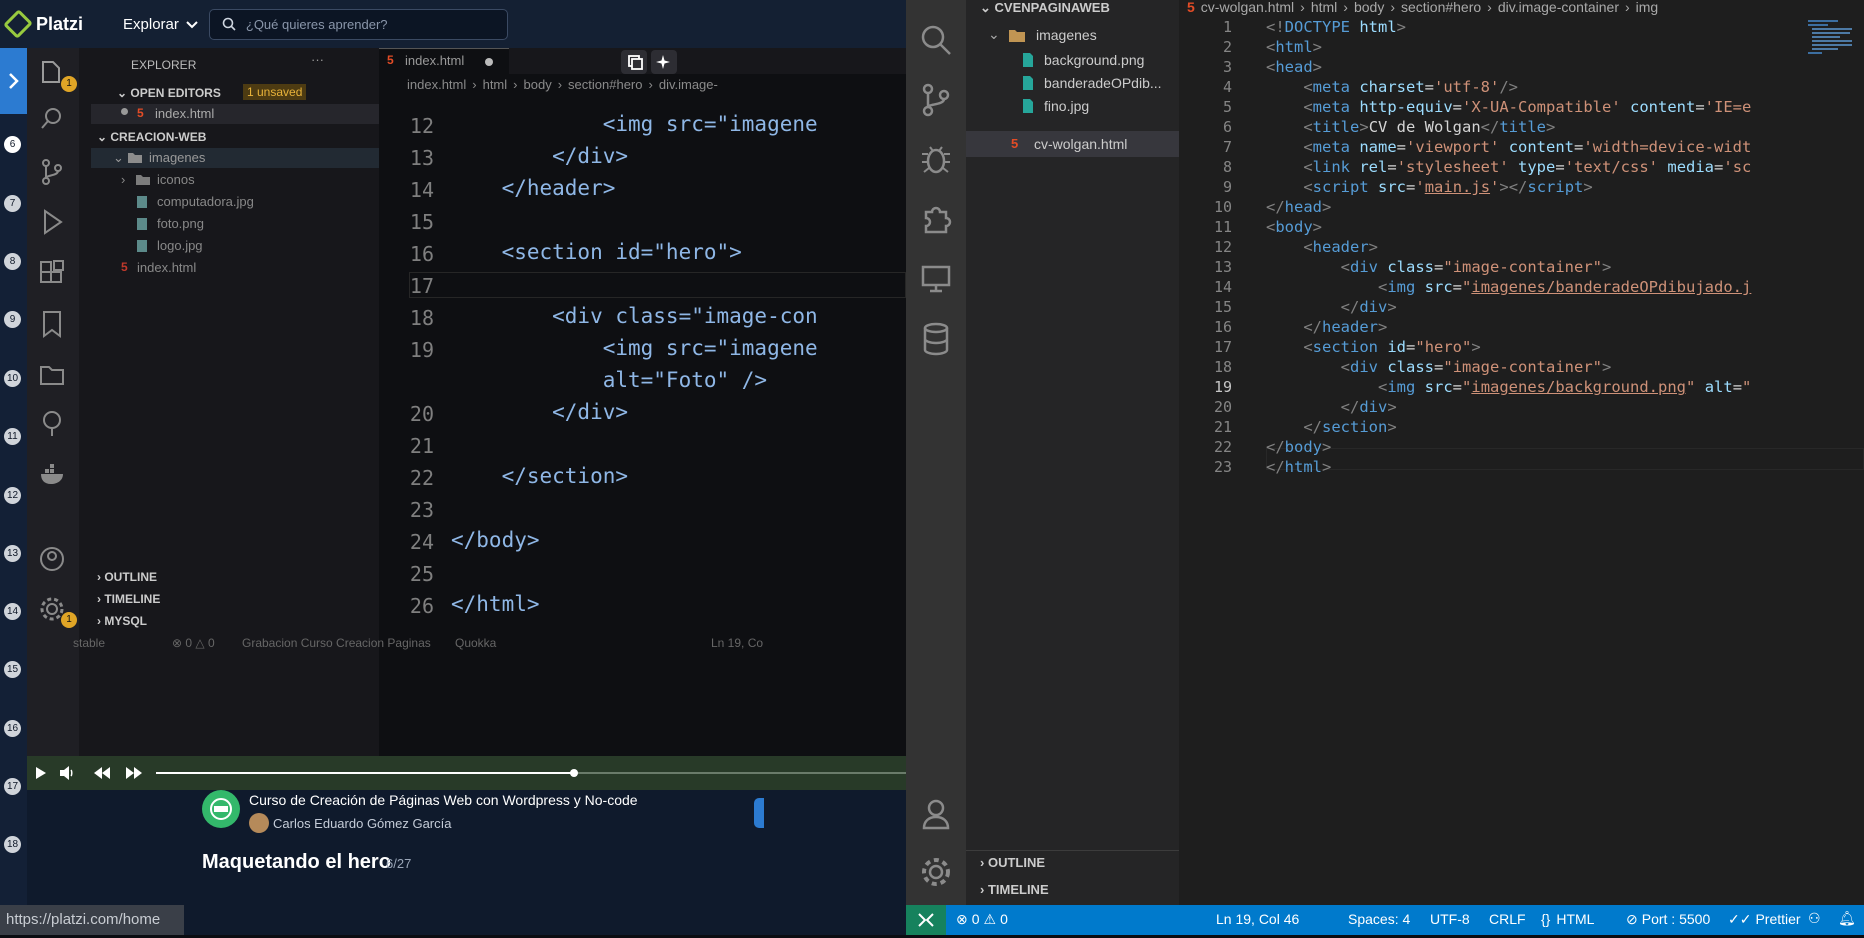  I want to click on mysql-section: › MYSQL, so click(122, 621).